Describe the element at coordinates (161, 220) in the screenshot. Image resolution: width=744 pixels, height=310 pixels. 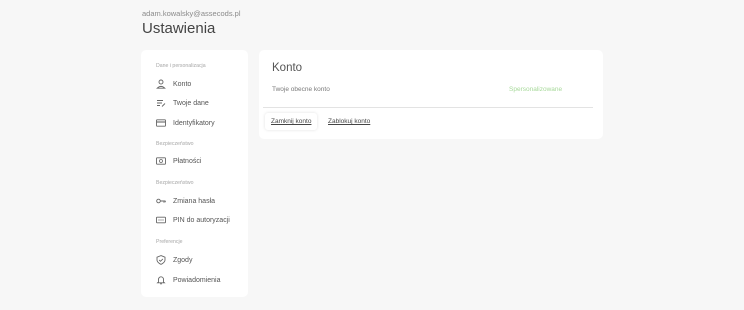
I see `pin-icon` at that location.